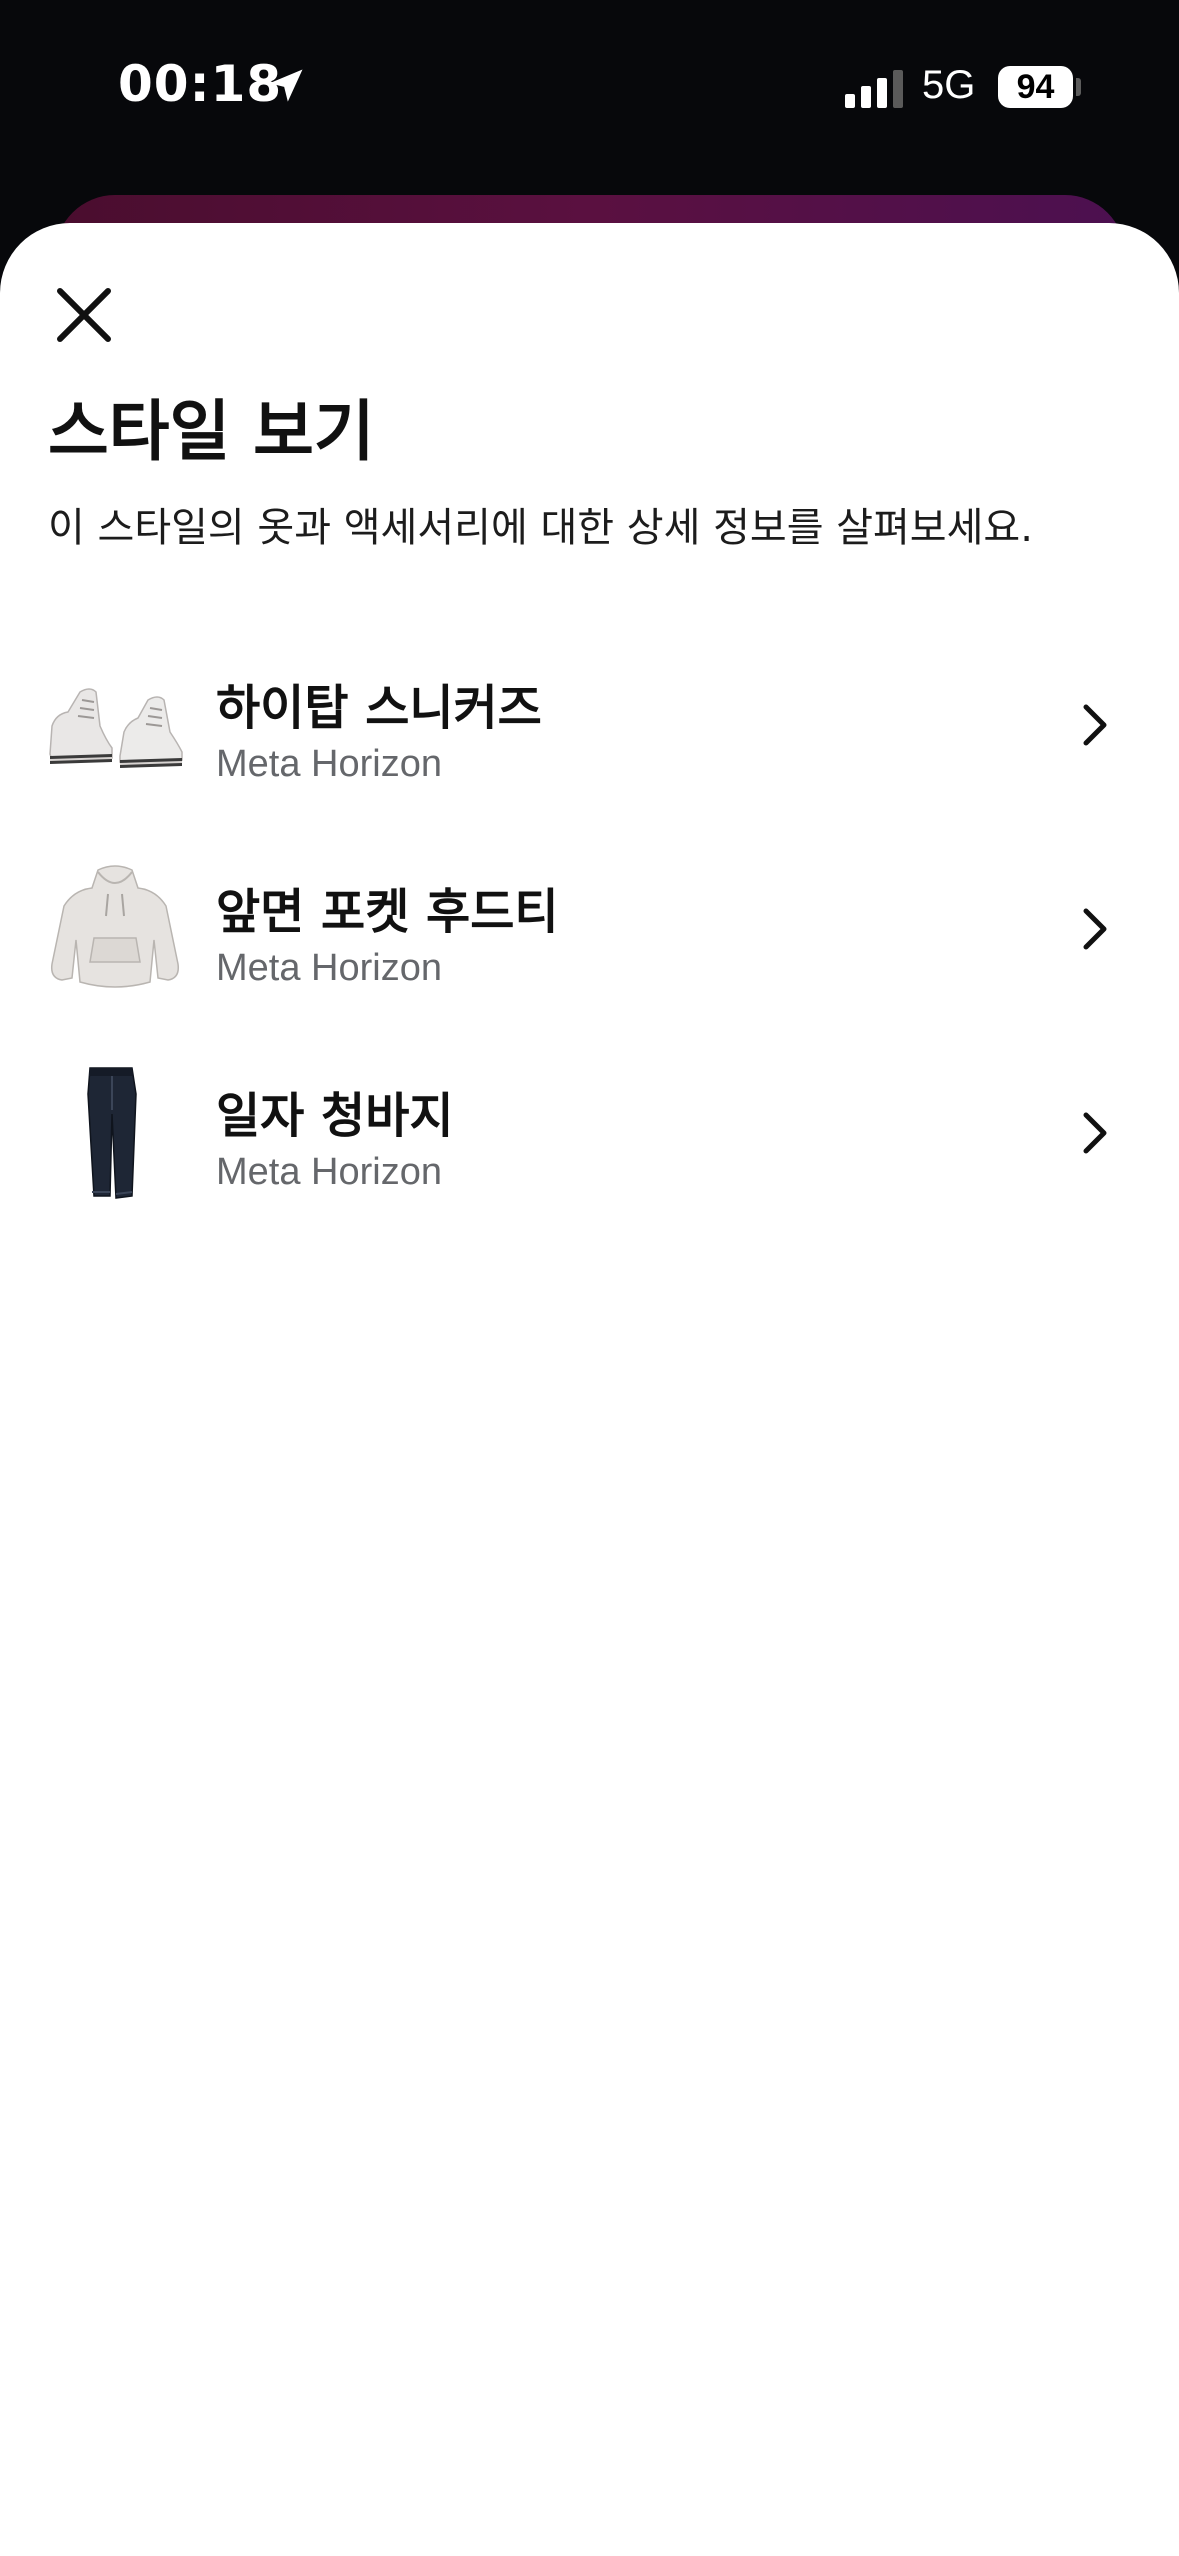  I want to click on hoodie-thumbnail, so click(115, 926).